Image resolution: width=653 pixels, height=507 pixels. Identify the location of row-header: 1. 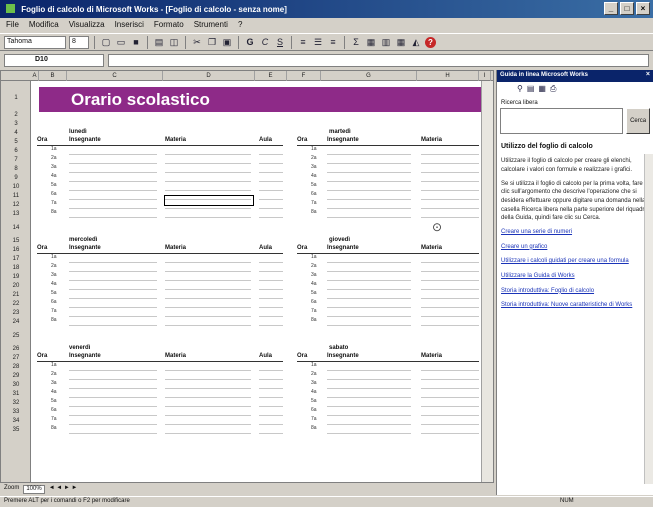
(16, 98).